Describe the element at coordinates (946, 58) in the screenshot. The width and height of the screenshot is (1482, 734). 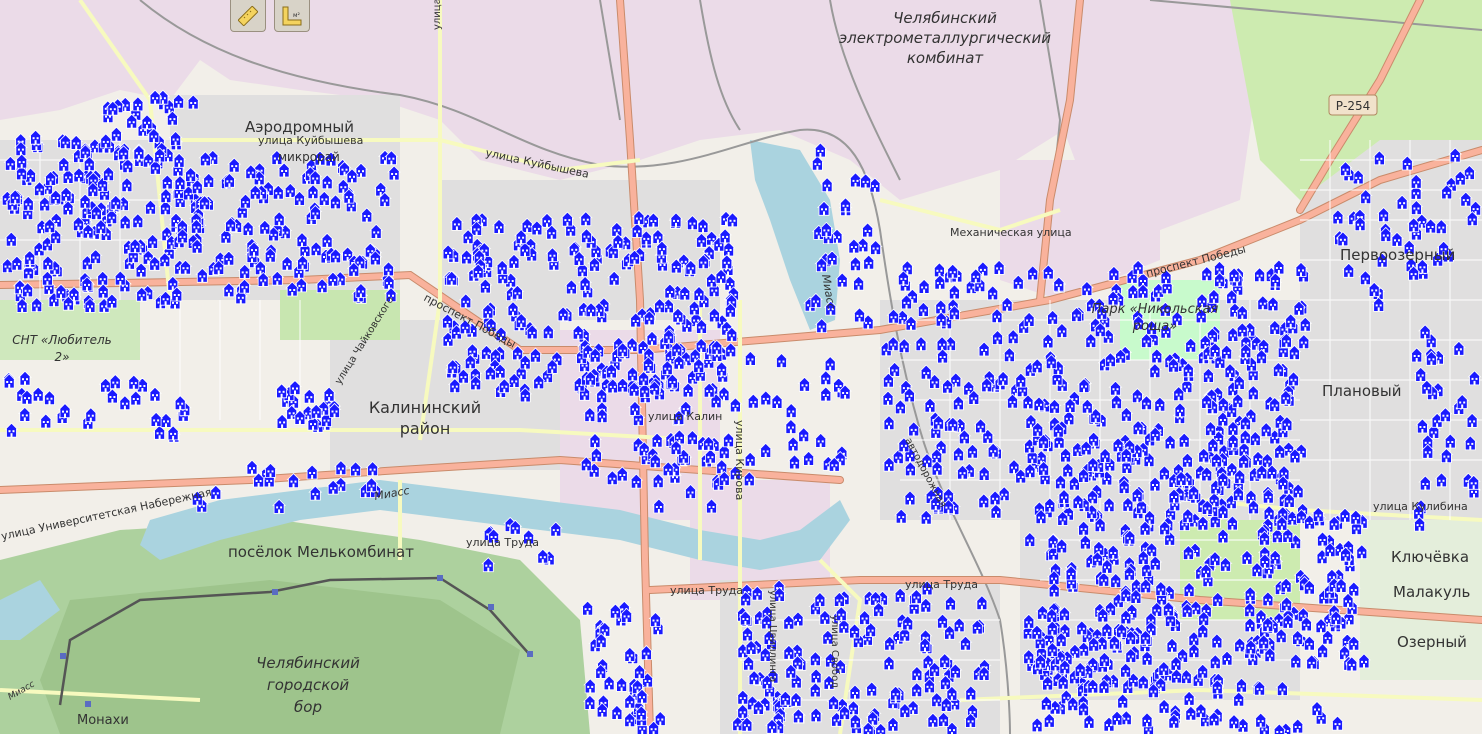
I see `label-chemk-3: комбинат` at that location.